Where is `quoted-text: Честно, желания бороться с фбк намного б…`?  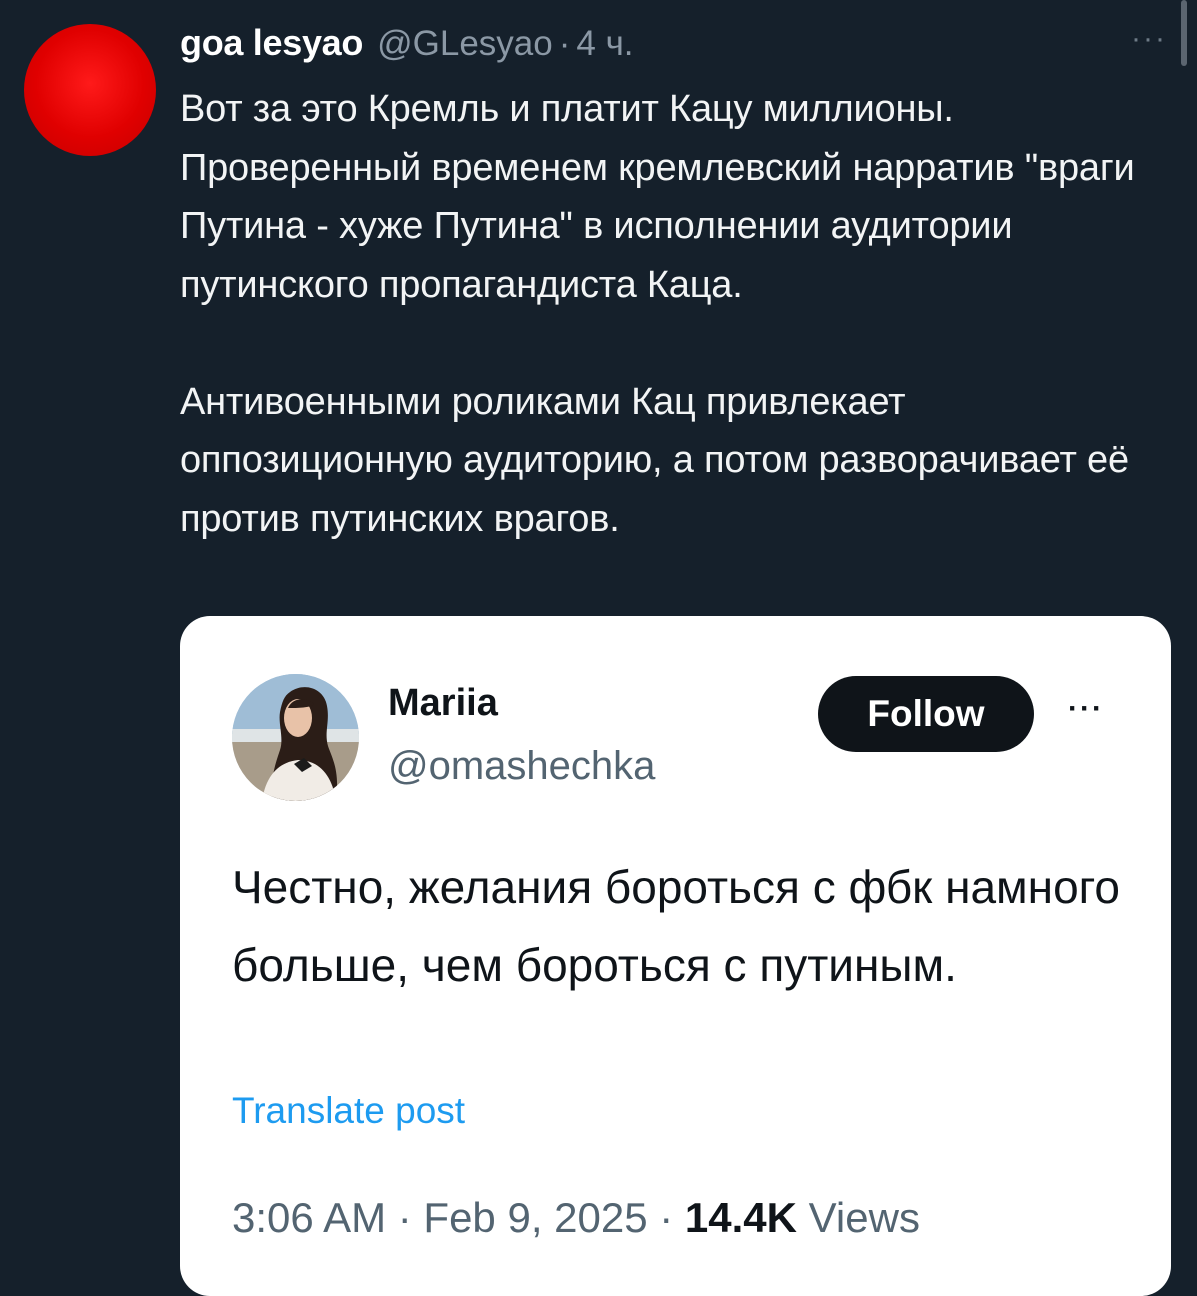
quoted-text: Честно, желания бороться с фбк намного б… is located at coordinates (676, 926).